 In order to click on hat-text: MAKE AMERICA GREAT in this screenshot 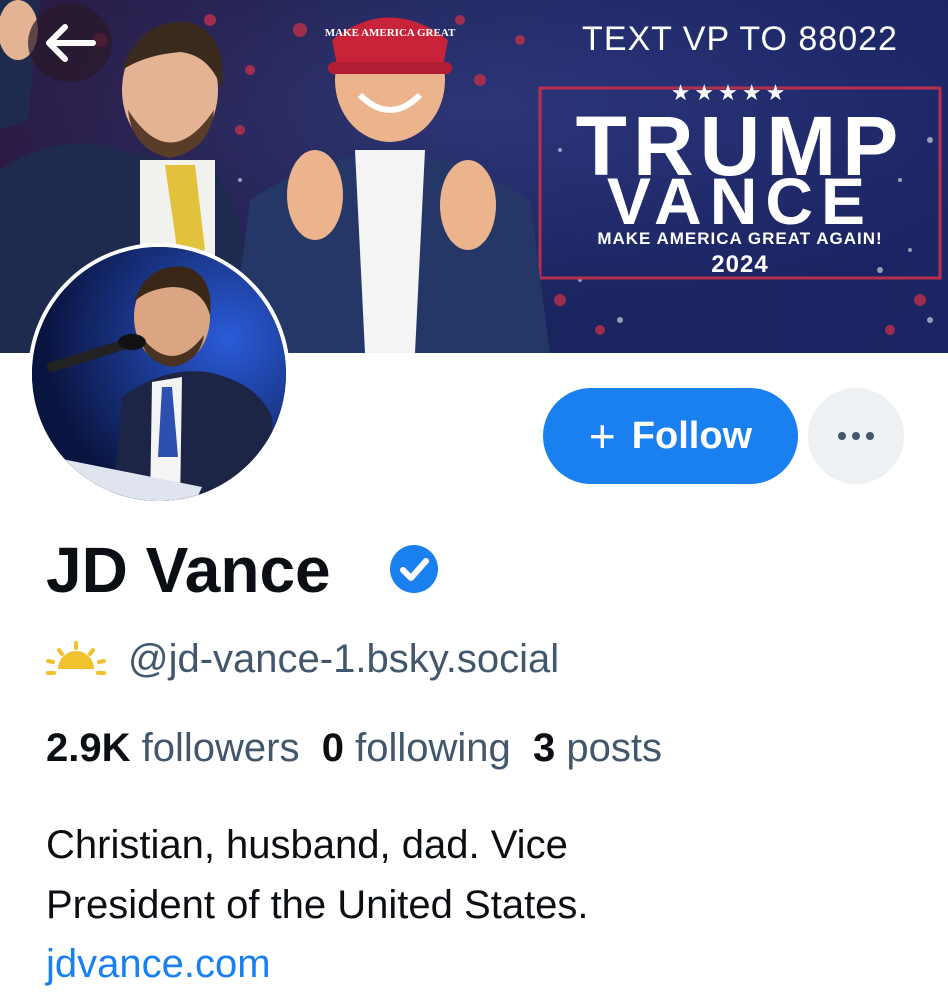, I will do `click(390, 33)`.